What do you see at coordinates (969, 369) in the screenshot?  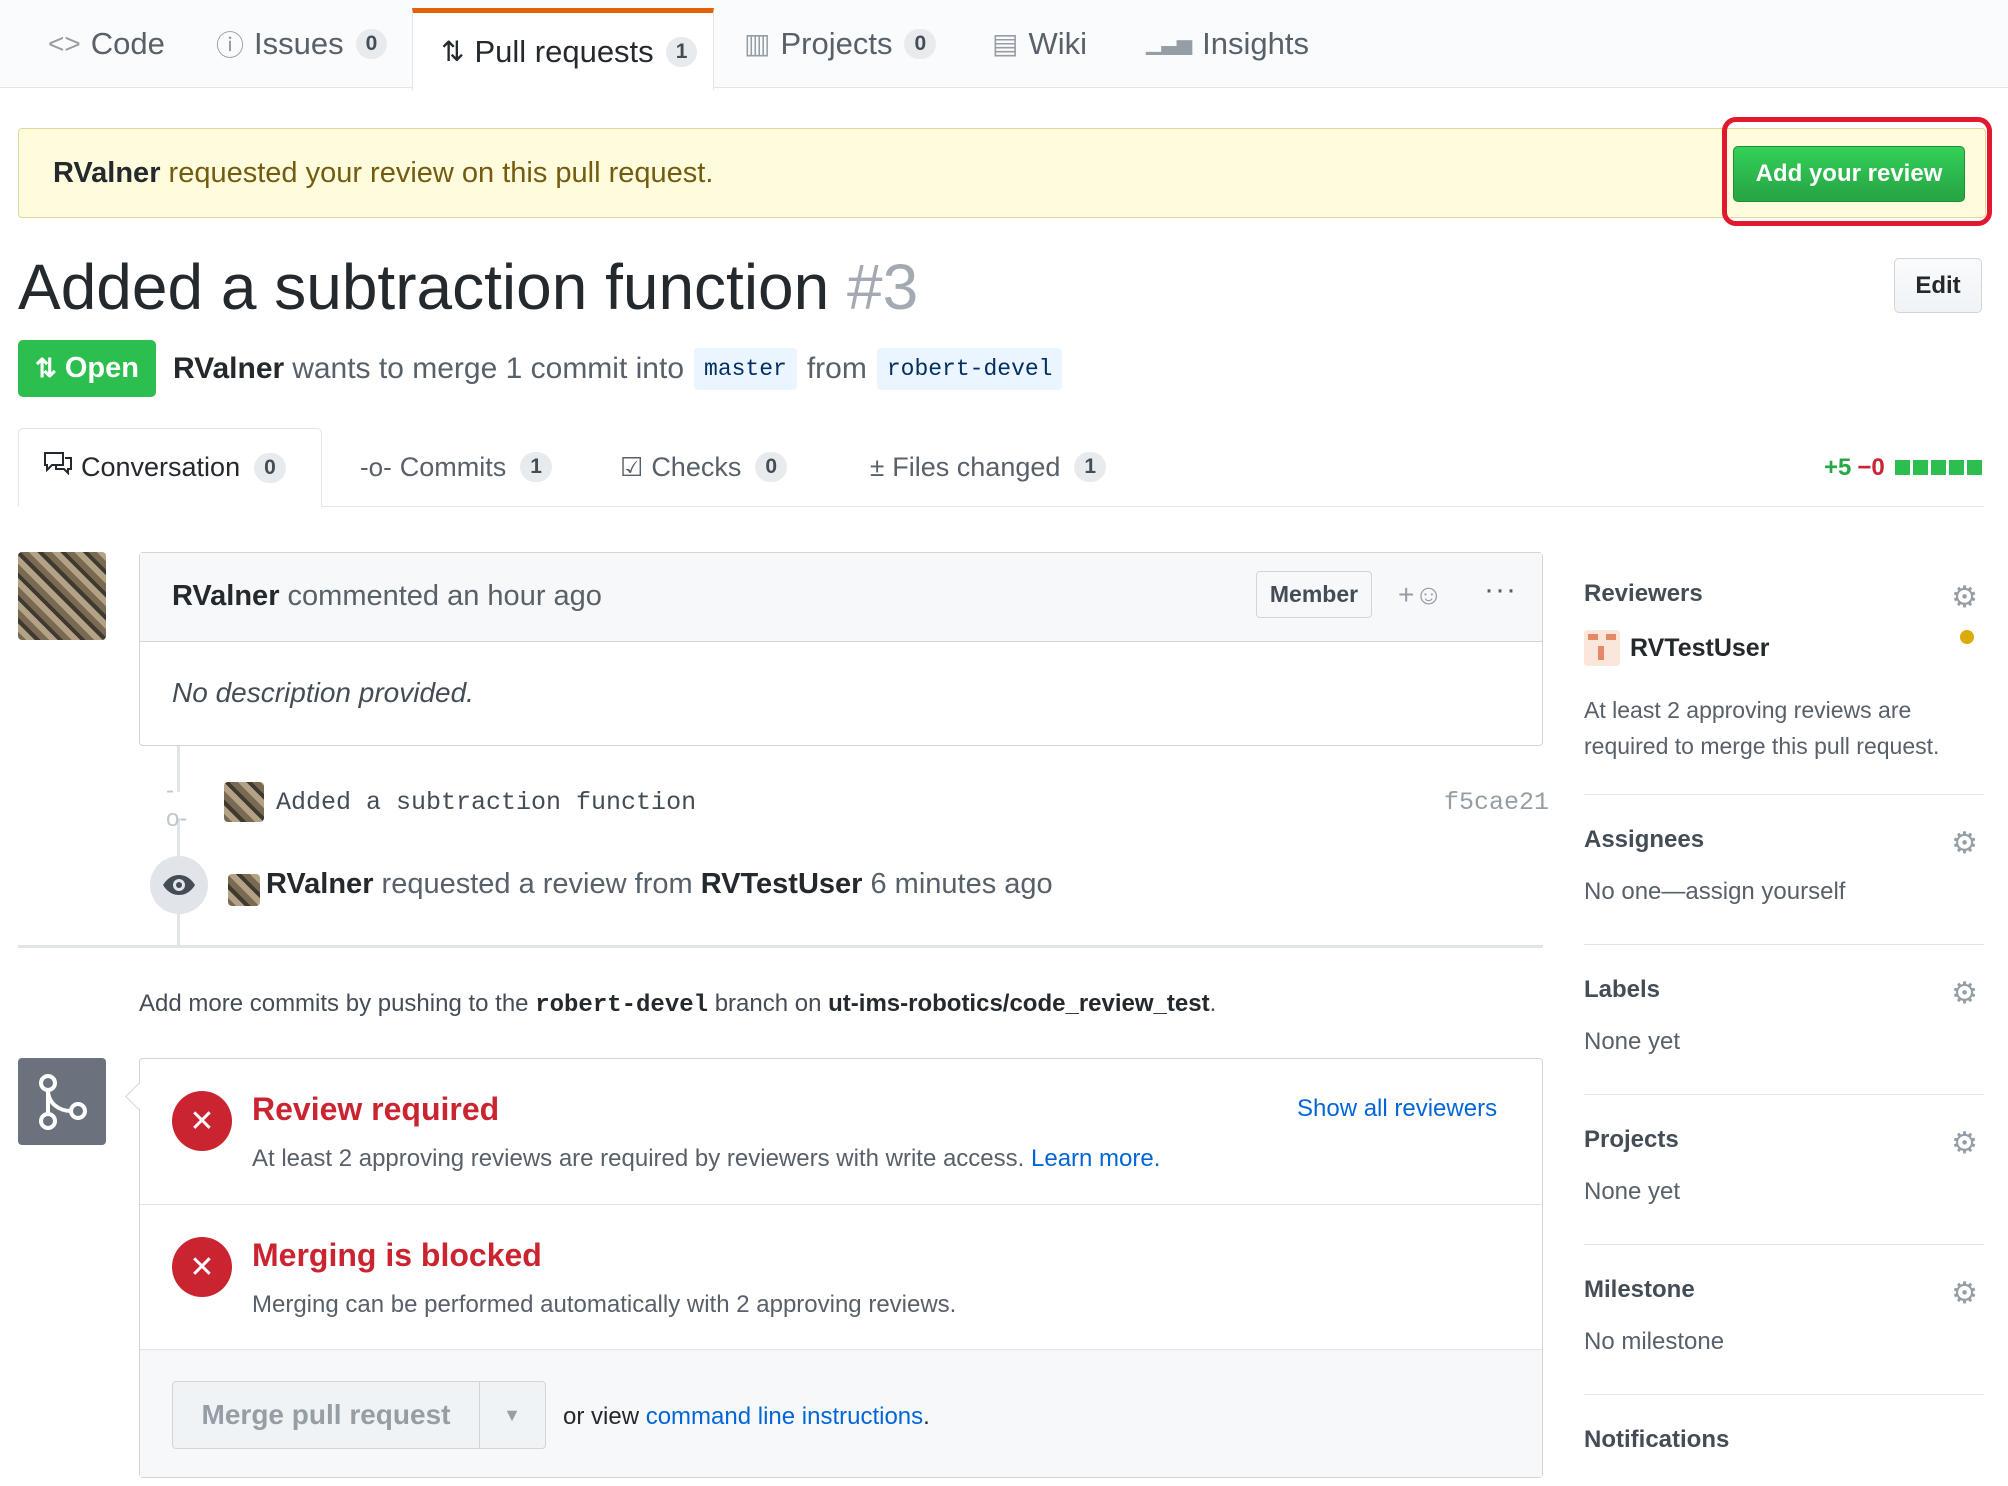 I see `head-branch: robert-devel` at bounding box center [969, 369].